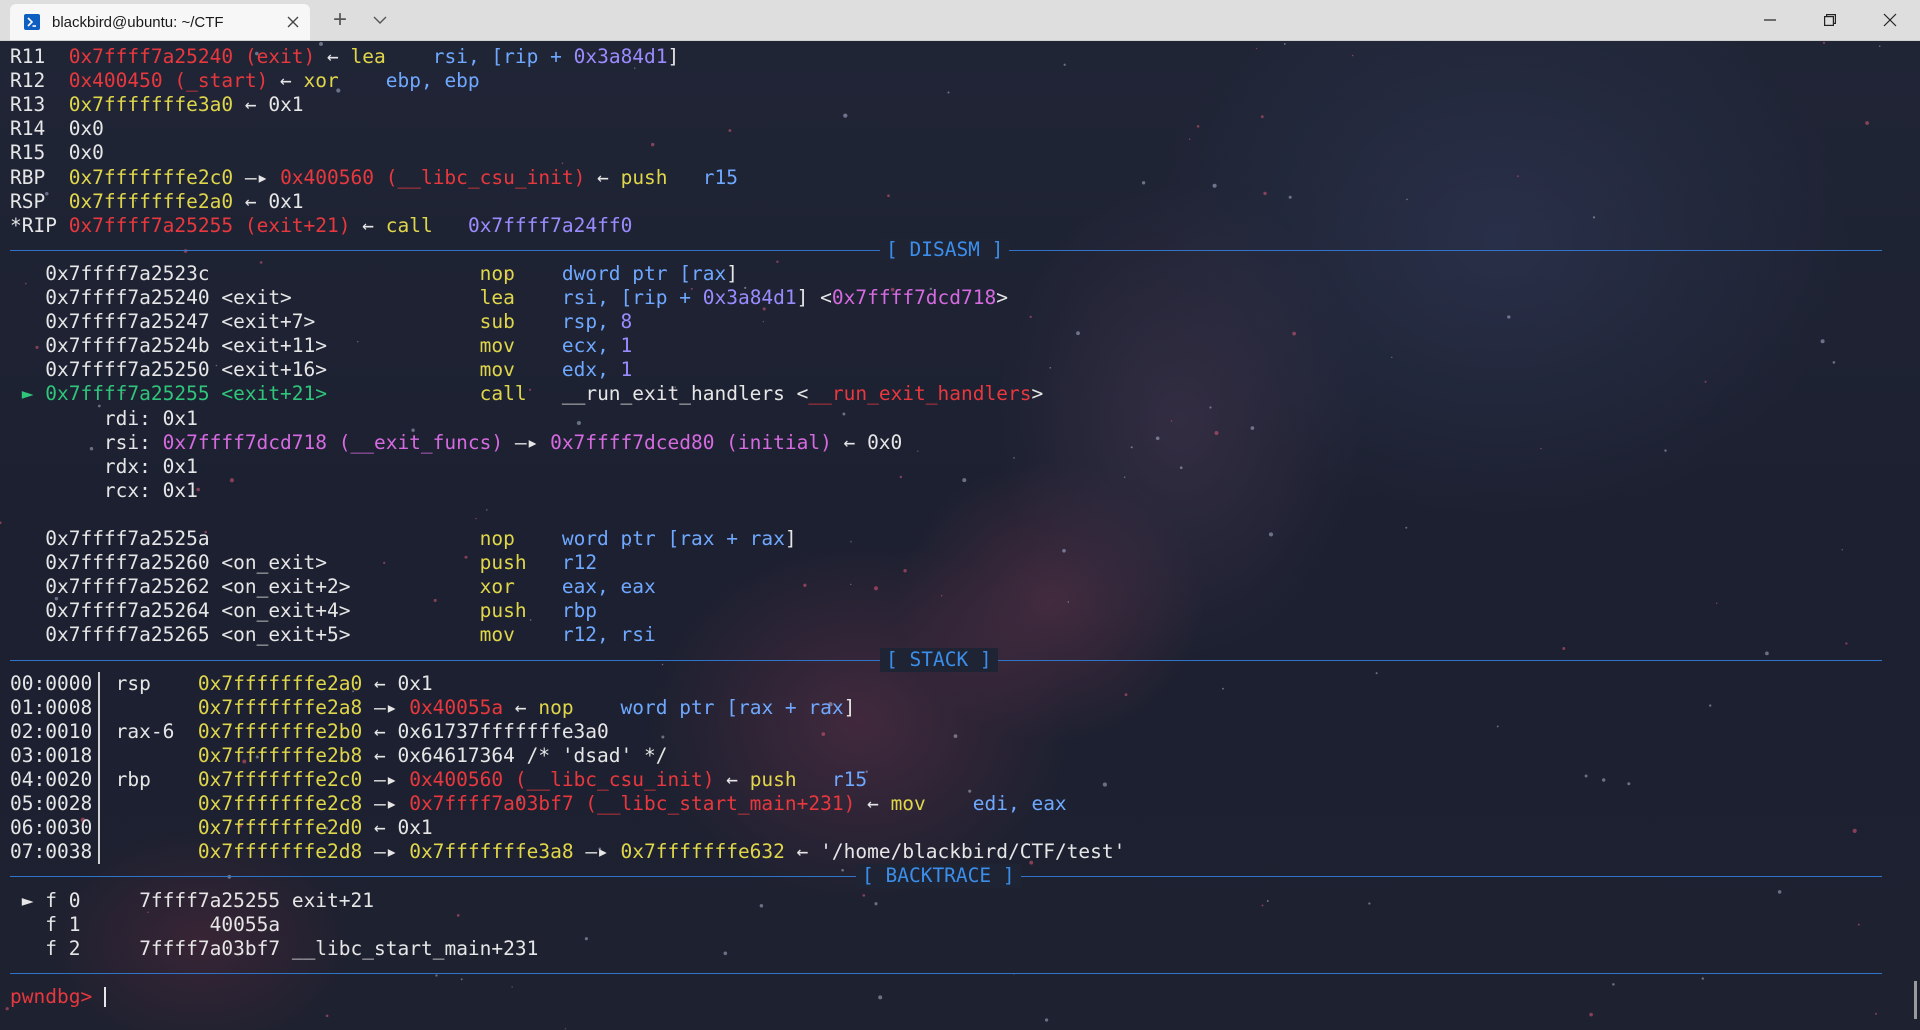 This screenshot has width=1920, height=1030. Describe the element at coordinates (280, 56) in the screenshot. I see `register-symbol: (exit)` at that location.